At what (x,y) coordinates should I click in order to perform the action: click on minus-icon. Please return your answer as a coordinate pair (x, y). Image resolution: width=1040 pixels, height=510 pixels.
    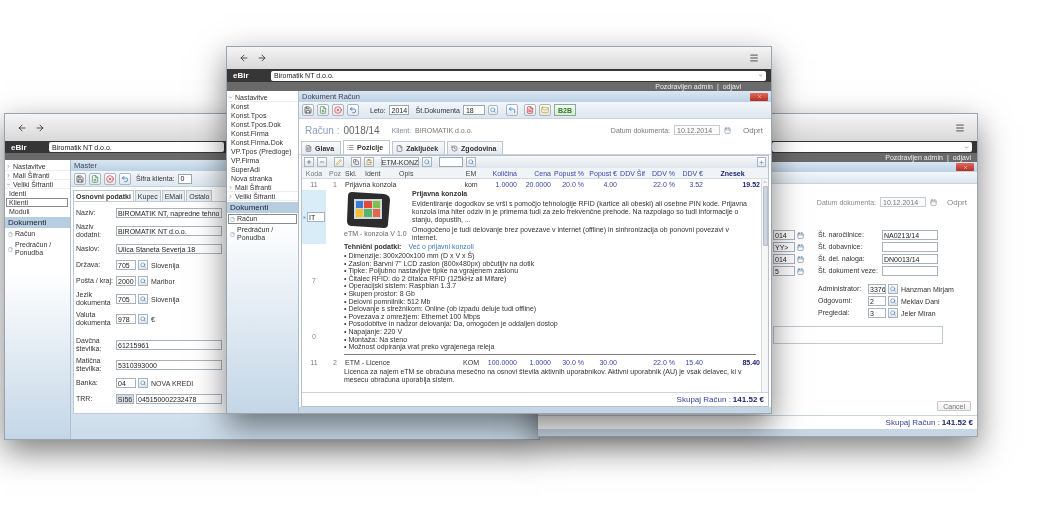
    Looking at the image, I should click on (322, 162).